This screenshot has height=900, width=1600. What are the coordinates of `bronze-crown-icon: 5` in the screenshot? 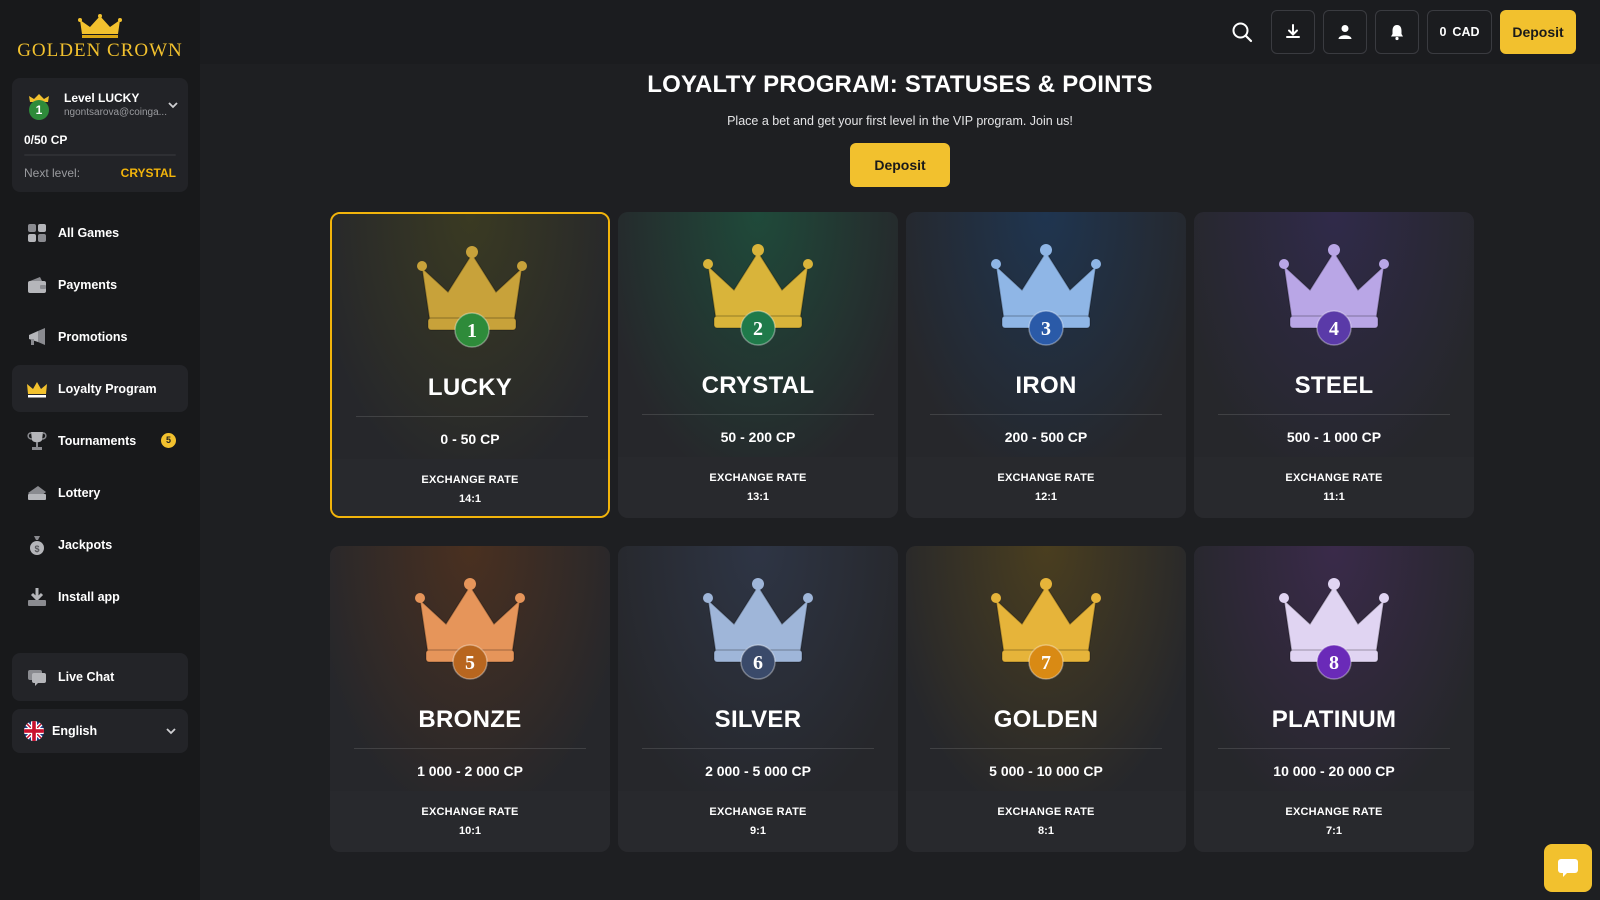 It's located at (470, 626).